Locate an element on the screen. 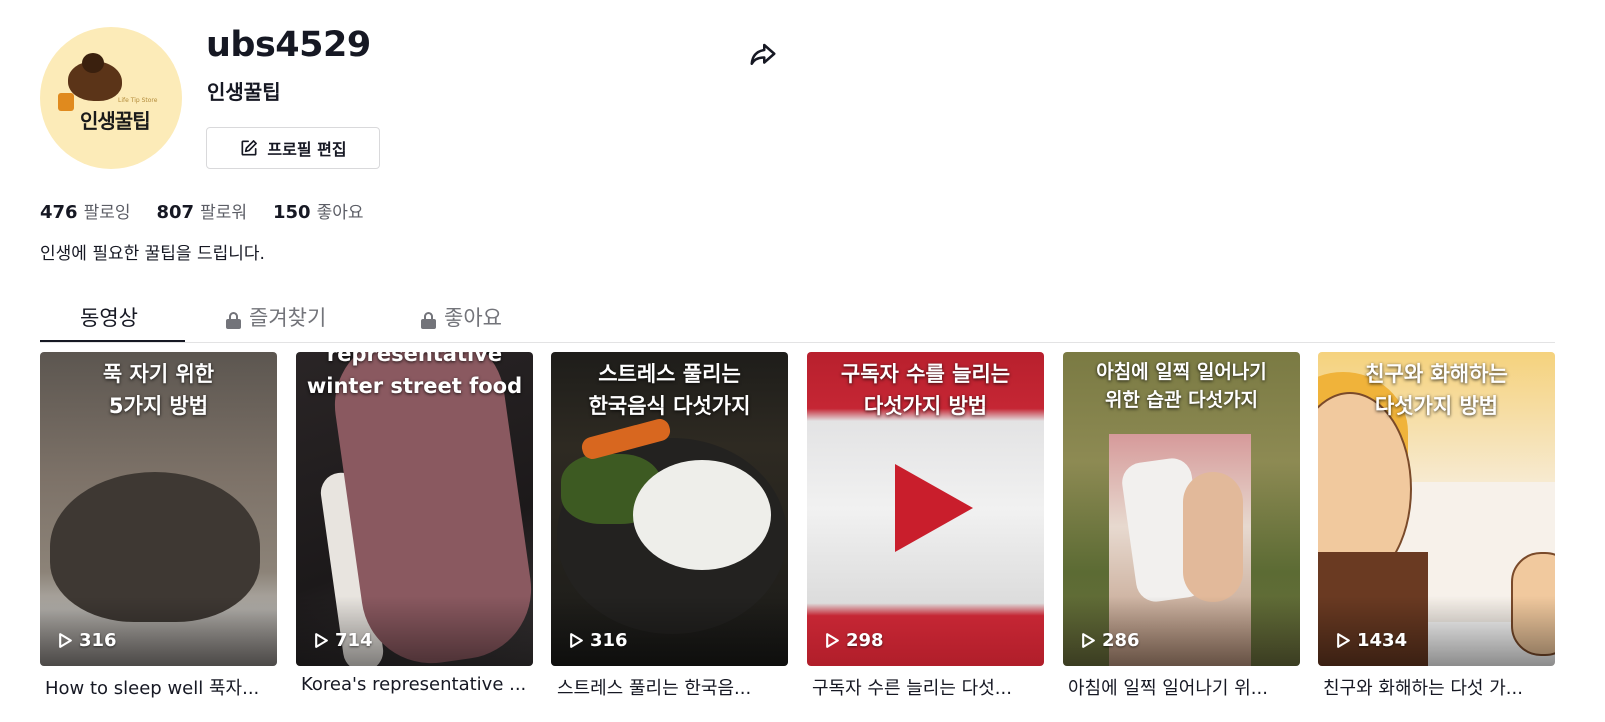 The image size is (1605, 722). video-overlay-text: 푹 자기 위한 5가지 방법 is located at coordinates (158, 390).